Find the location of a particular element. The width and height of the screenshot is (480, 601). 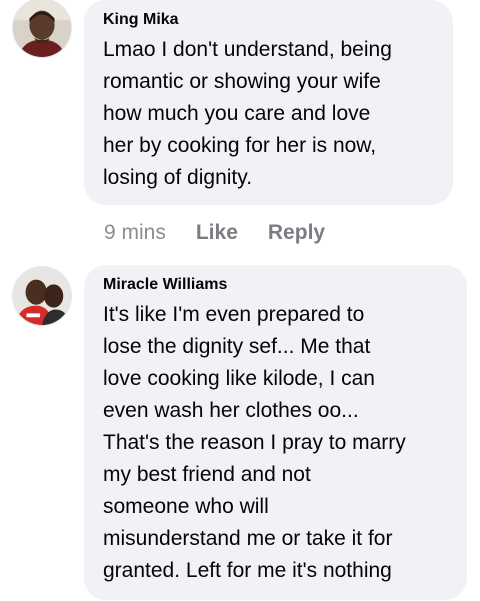

comment-author: Miracle Williams is located at coordinates (278, 285).